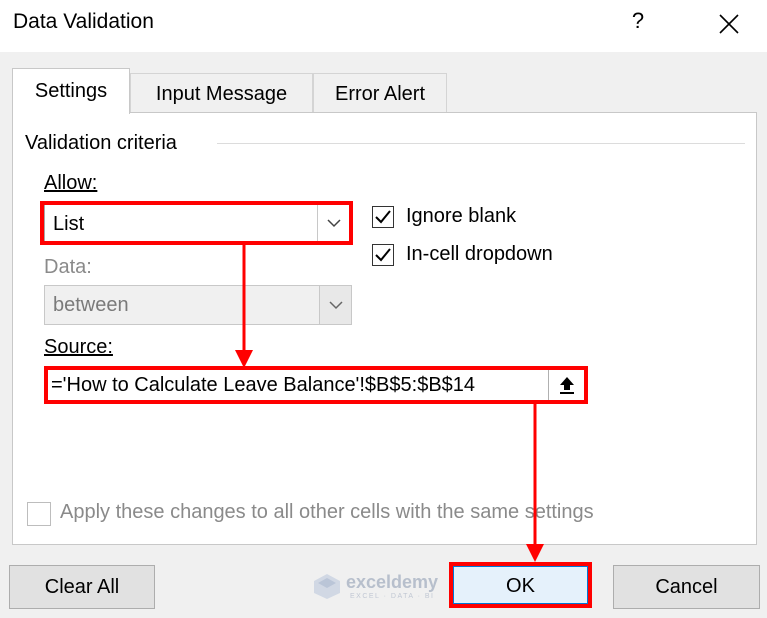 The height and width of the screenshot is (618, 767). I want to click on tab-label: Input Message, so click(221, 94).